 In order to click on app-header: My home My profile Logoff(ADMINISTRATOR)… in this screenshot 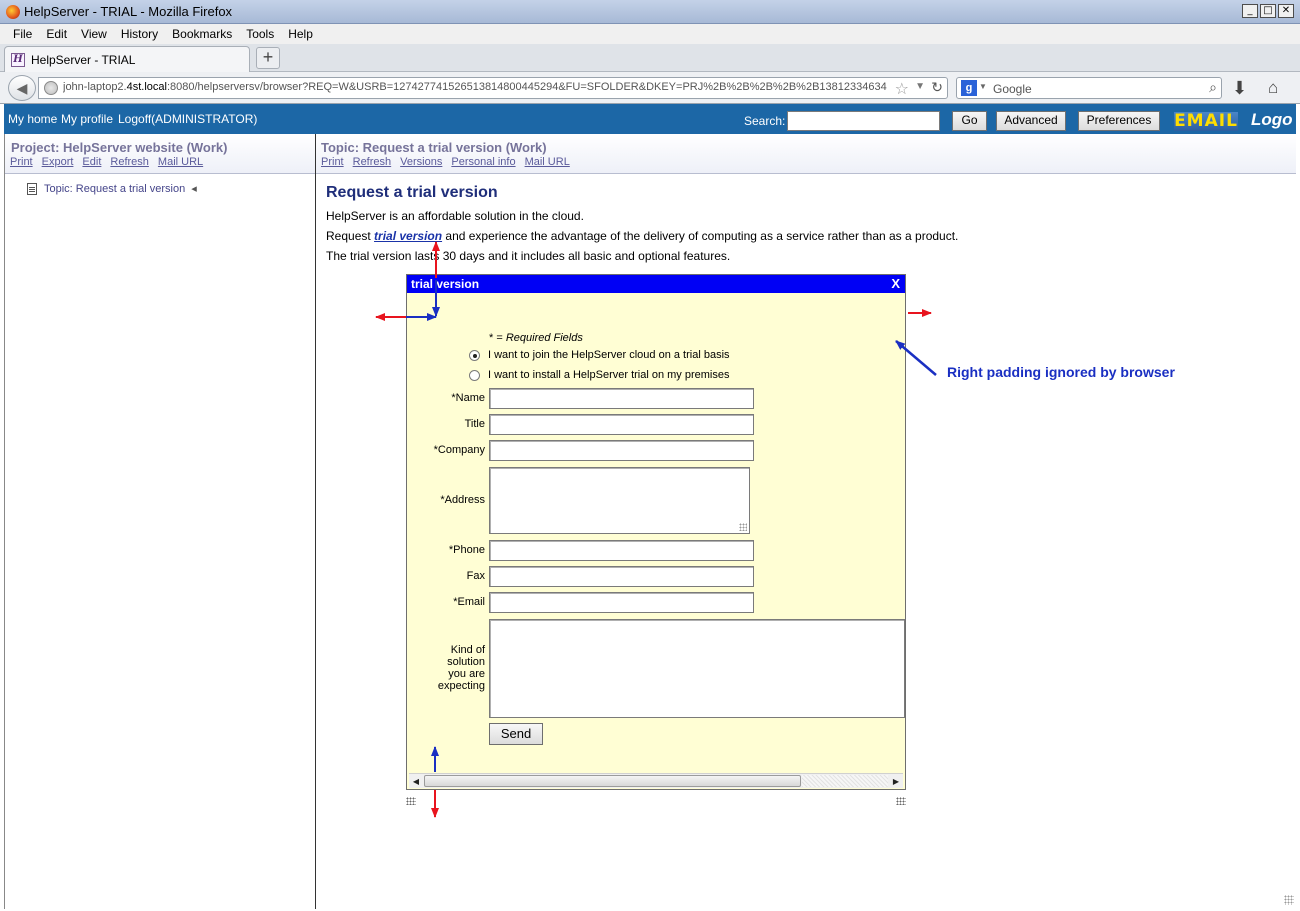, I will do `click(650, 119)`.